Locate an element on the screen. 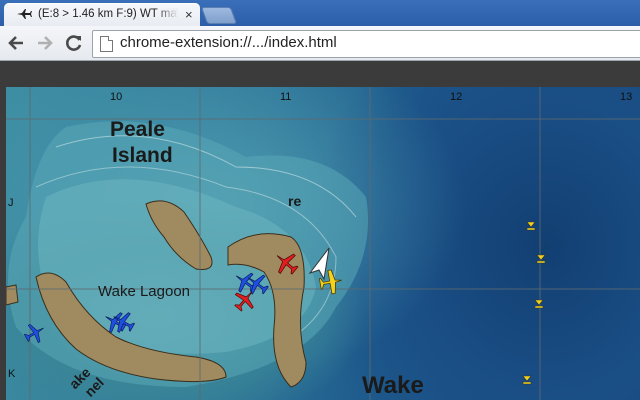 This screenshot has height=400, width=640. tab-strip: (E:8 > 1.46 km F:9) WT ma × is located at coordinates (320, 13).